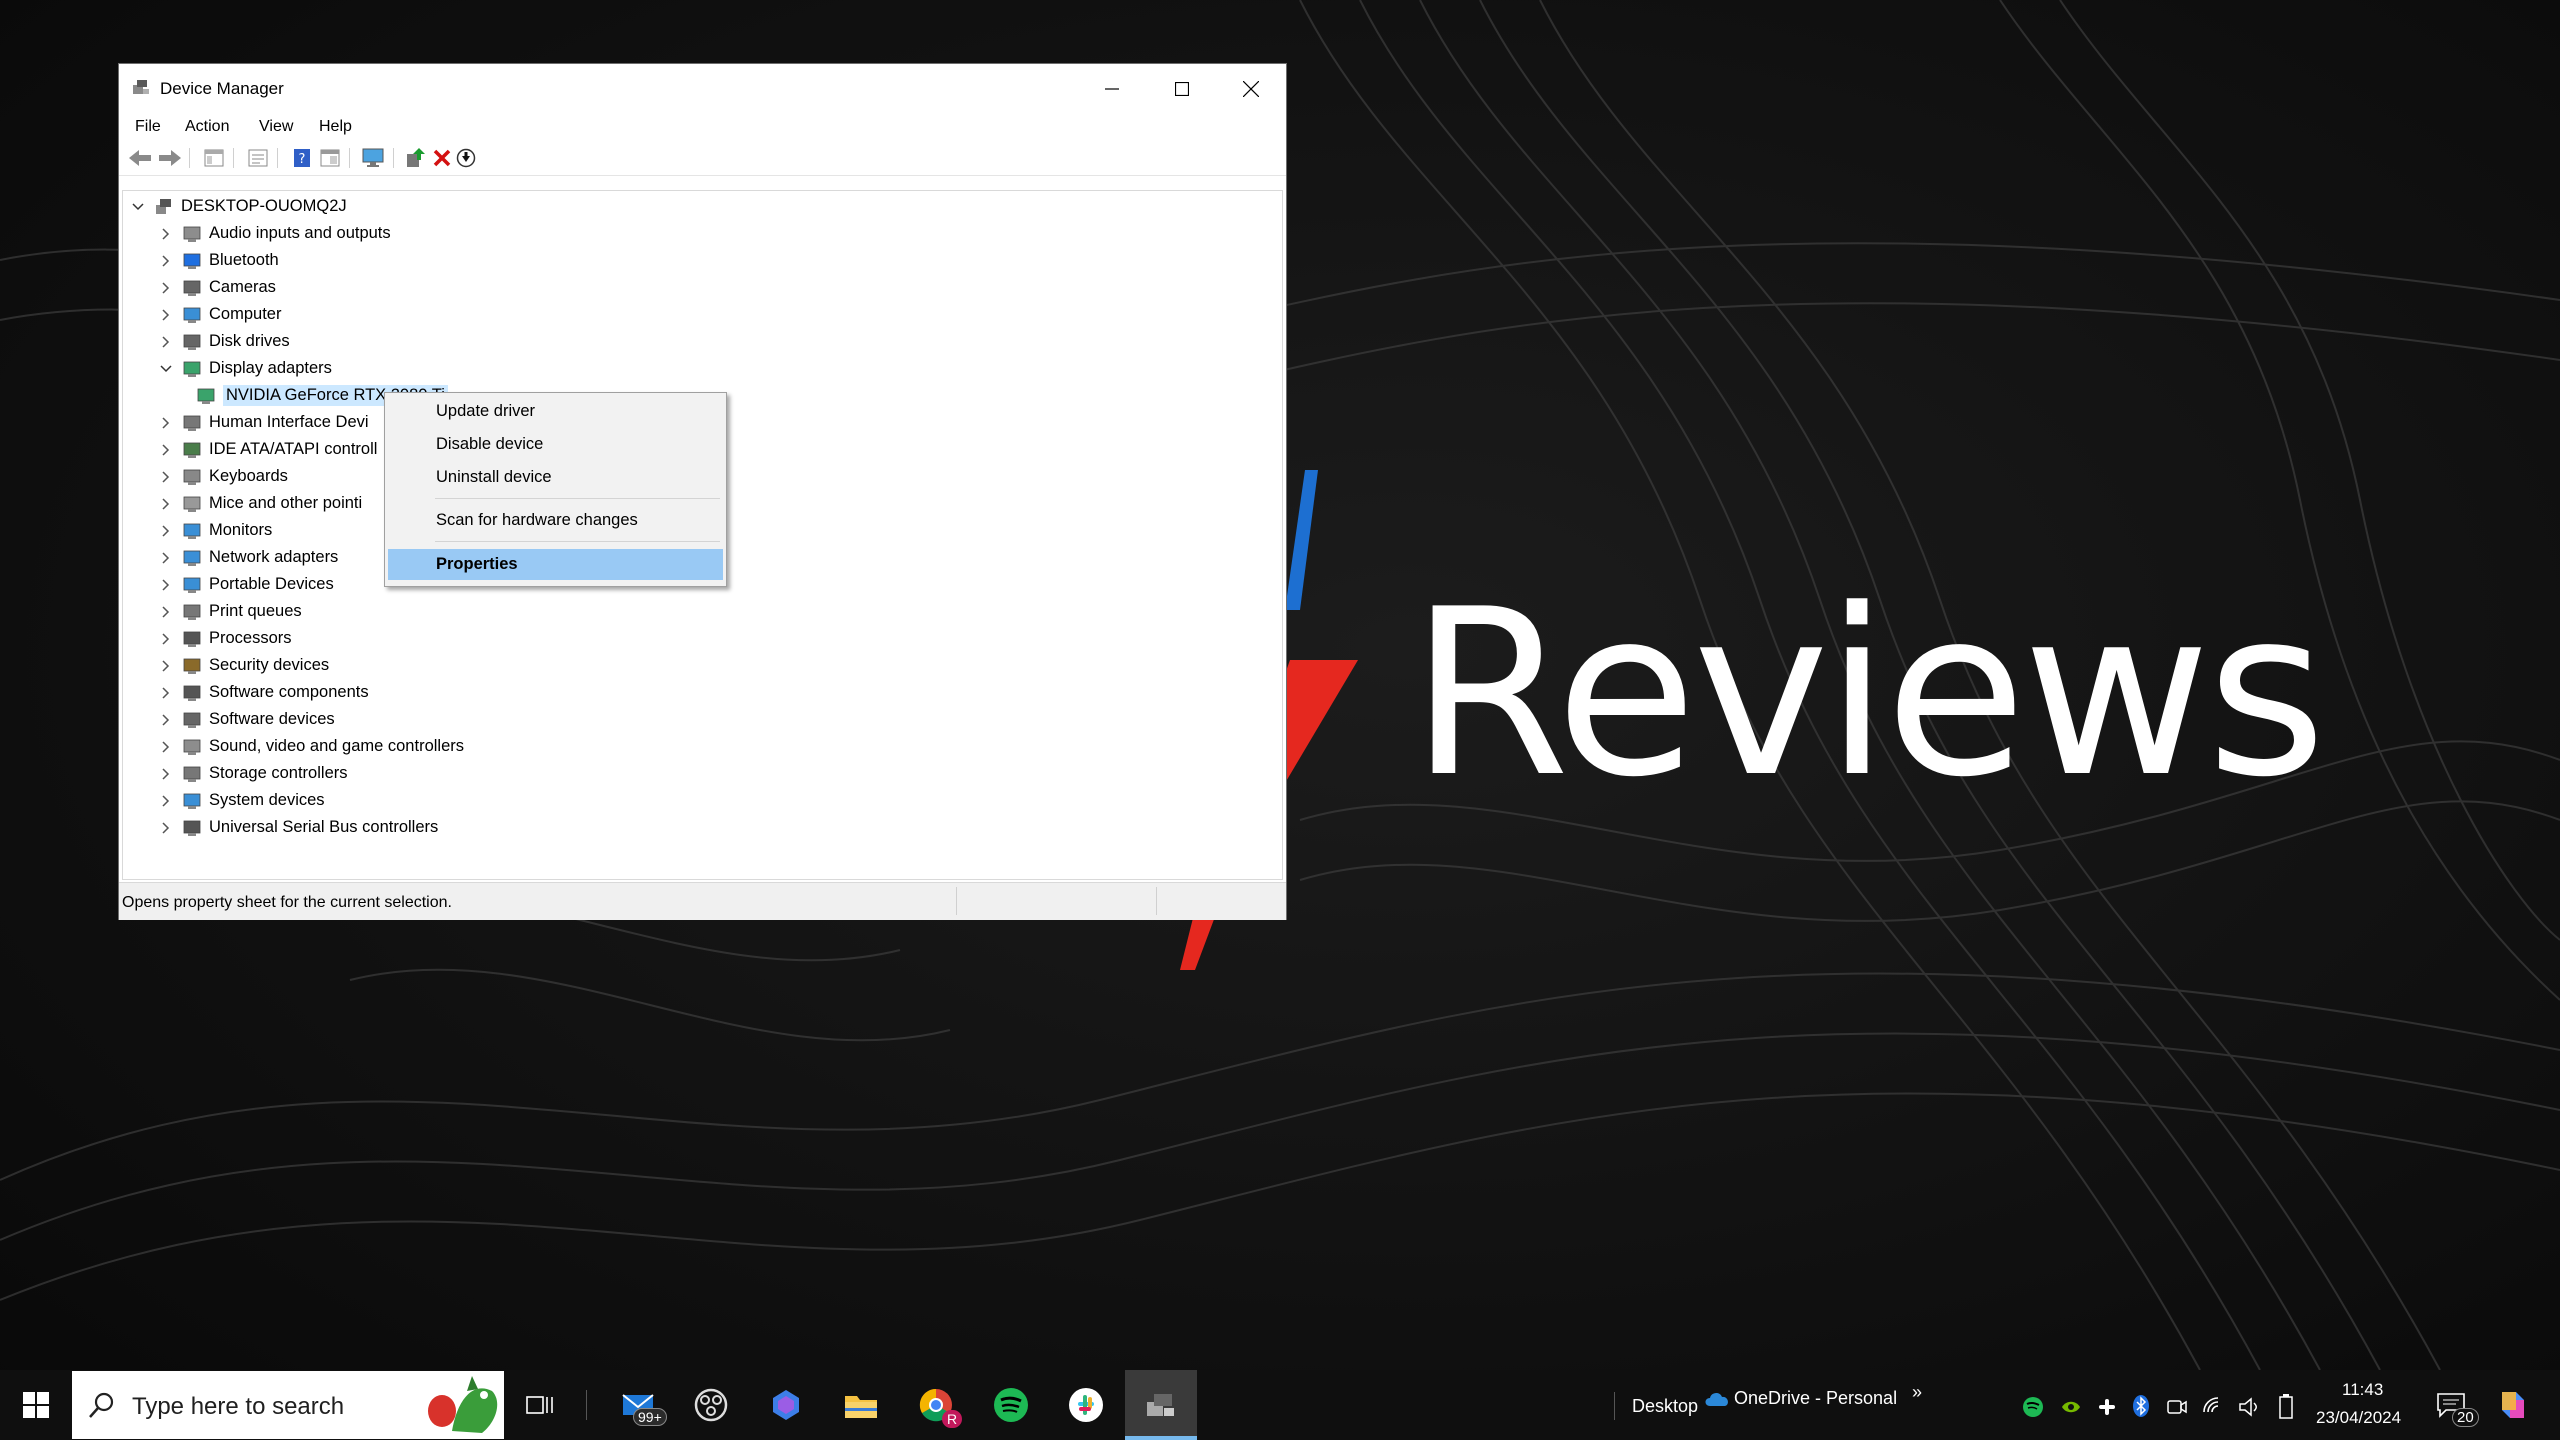 The width and height of the screenshot is (2560, 1440). What do you see at coordinates (374, 158) in the screenshot?
I see `scan-hardware-button` at bounding box center [374, 158].